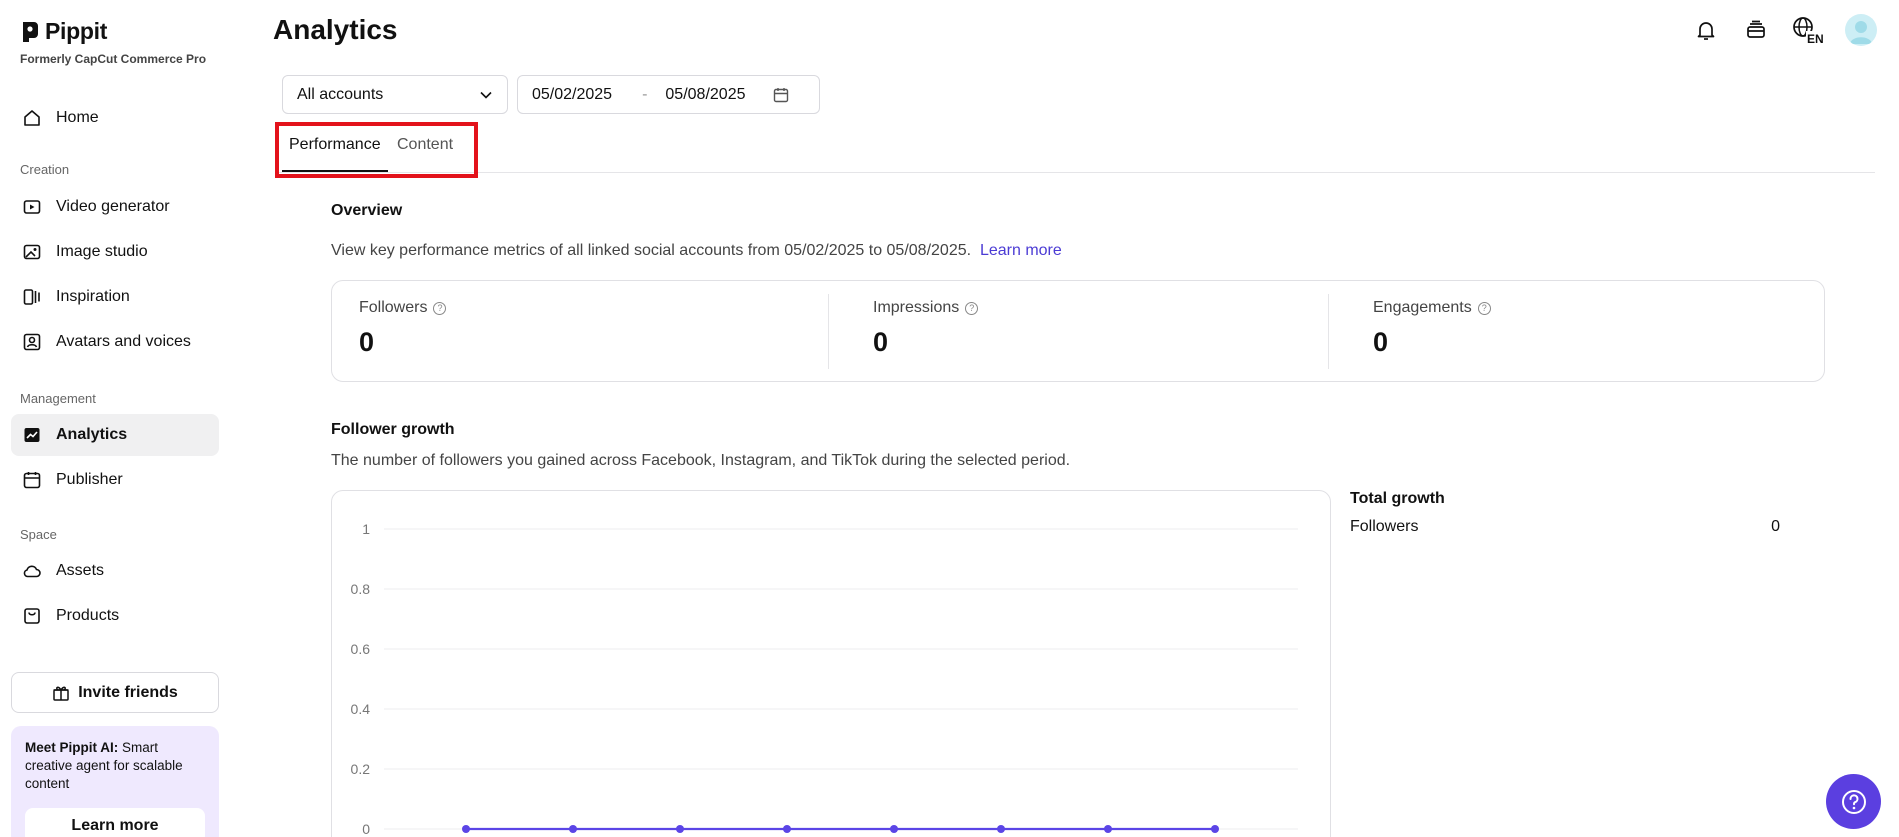 This screenshot has height=837, width=1899. Describe the element at coordinates (80, 570) in the screenshot. I see `sidebar-item-label: Assets` at that location.